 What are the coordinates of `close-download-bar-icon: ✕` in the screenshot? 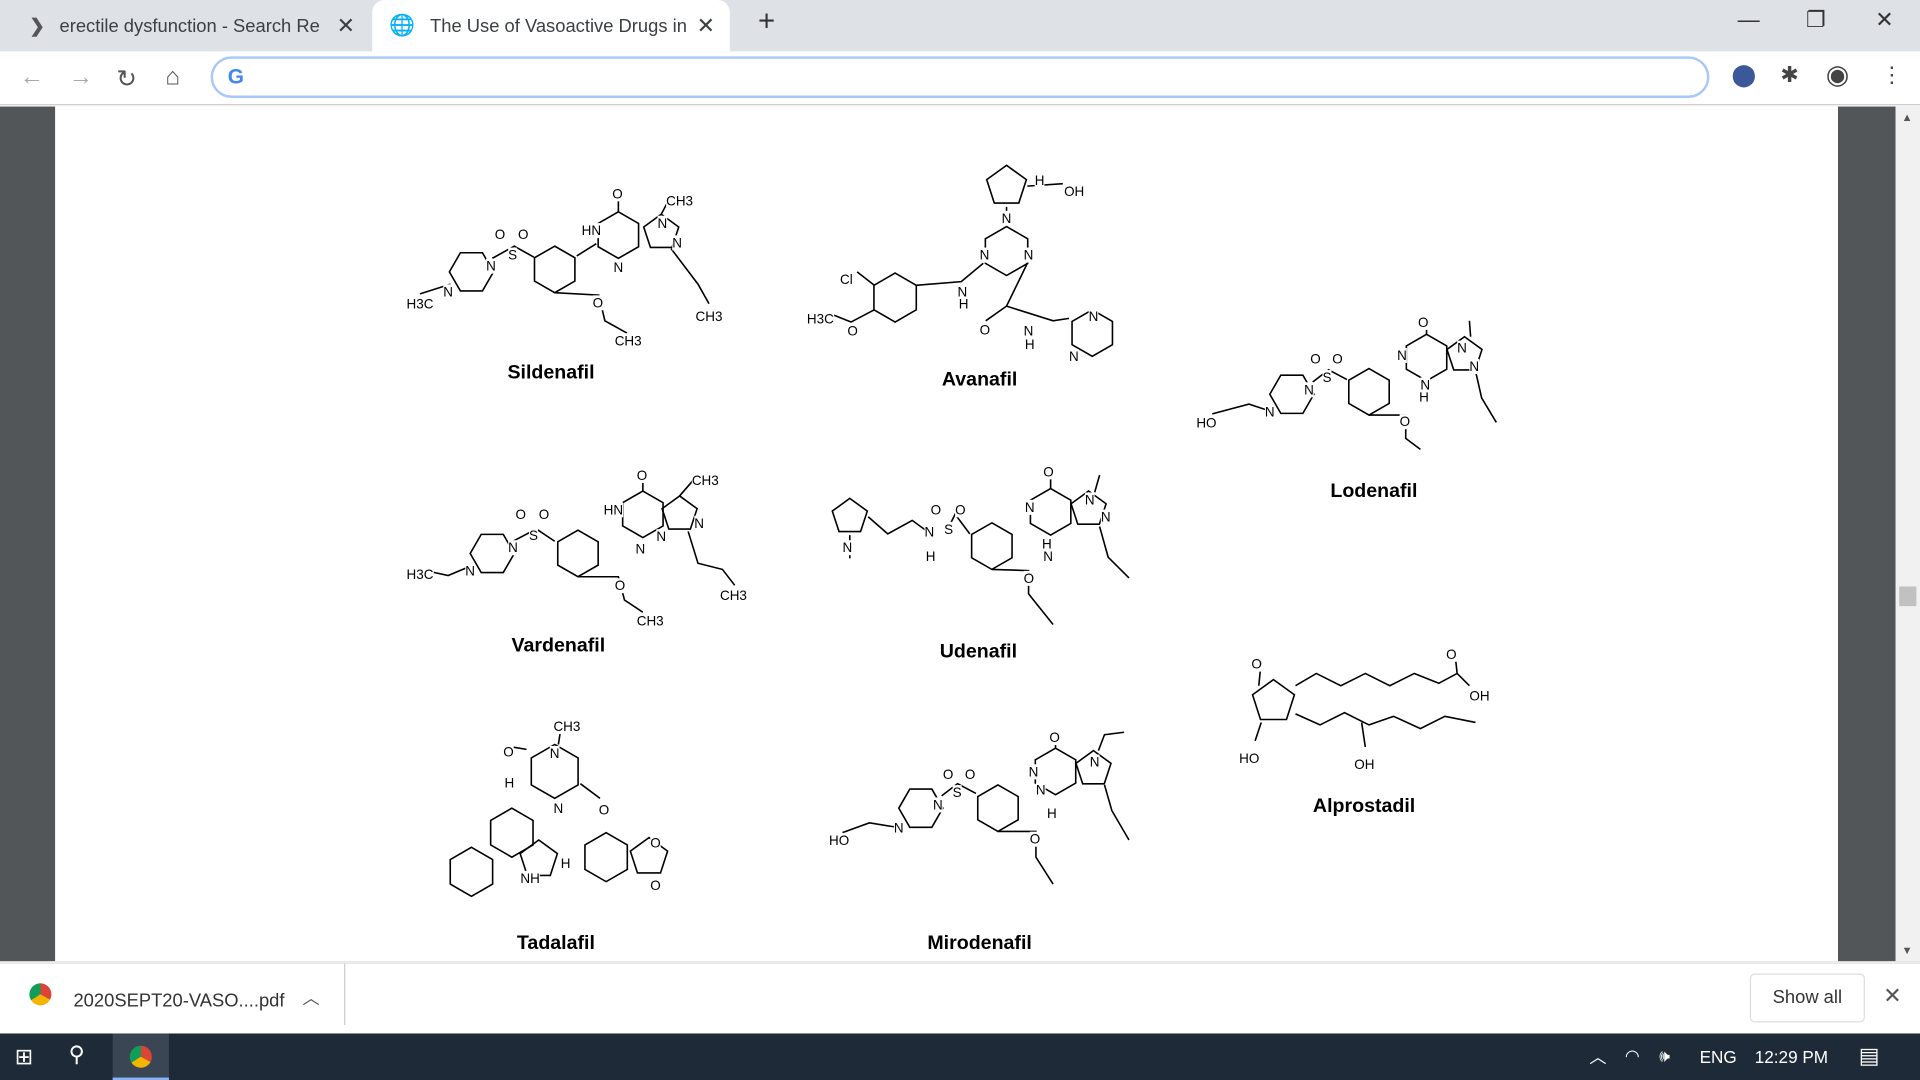 It's located at (1892, 996).